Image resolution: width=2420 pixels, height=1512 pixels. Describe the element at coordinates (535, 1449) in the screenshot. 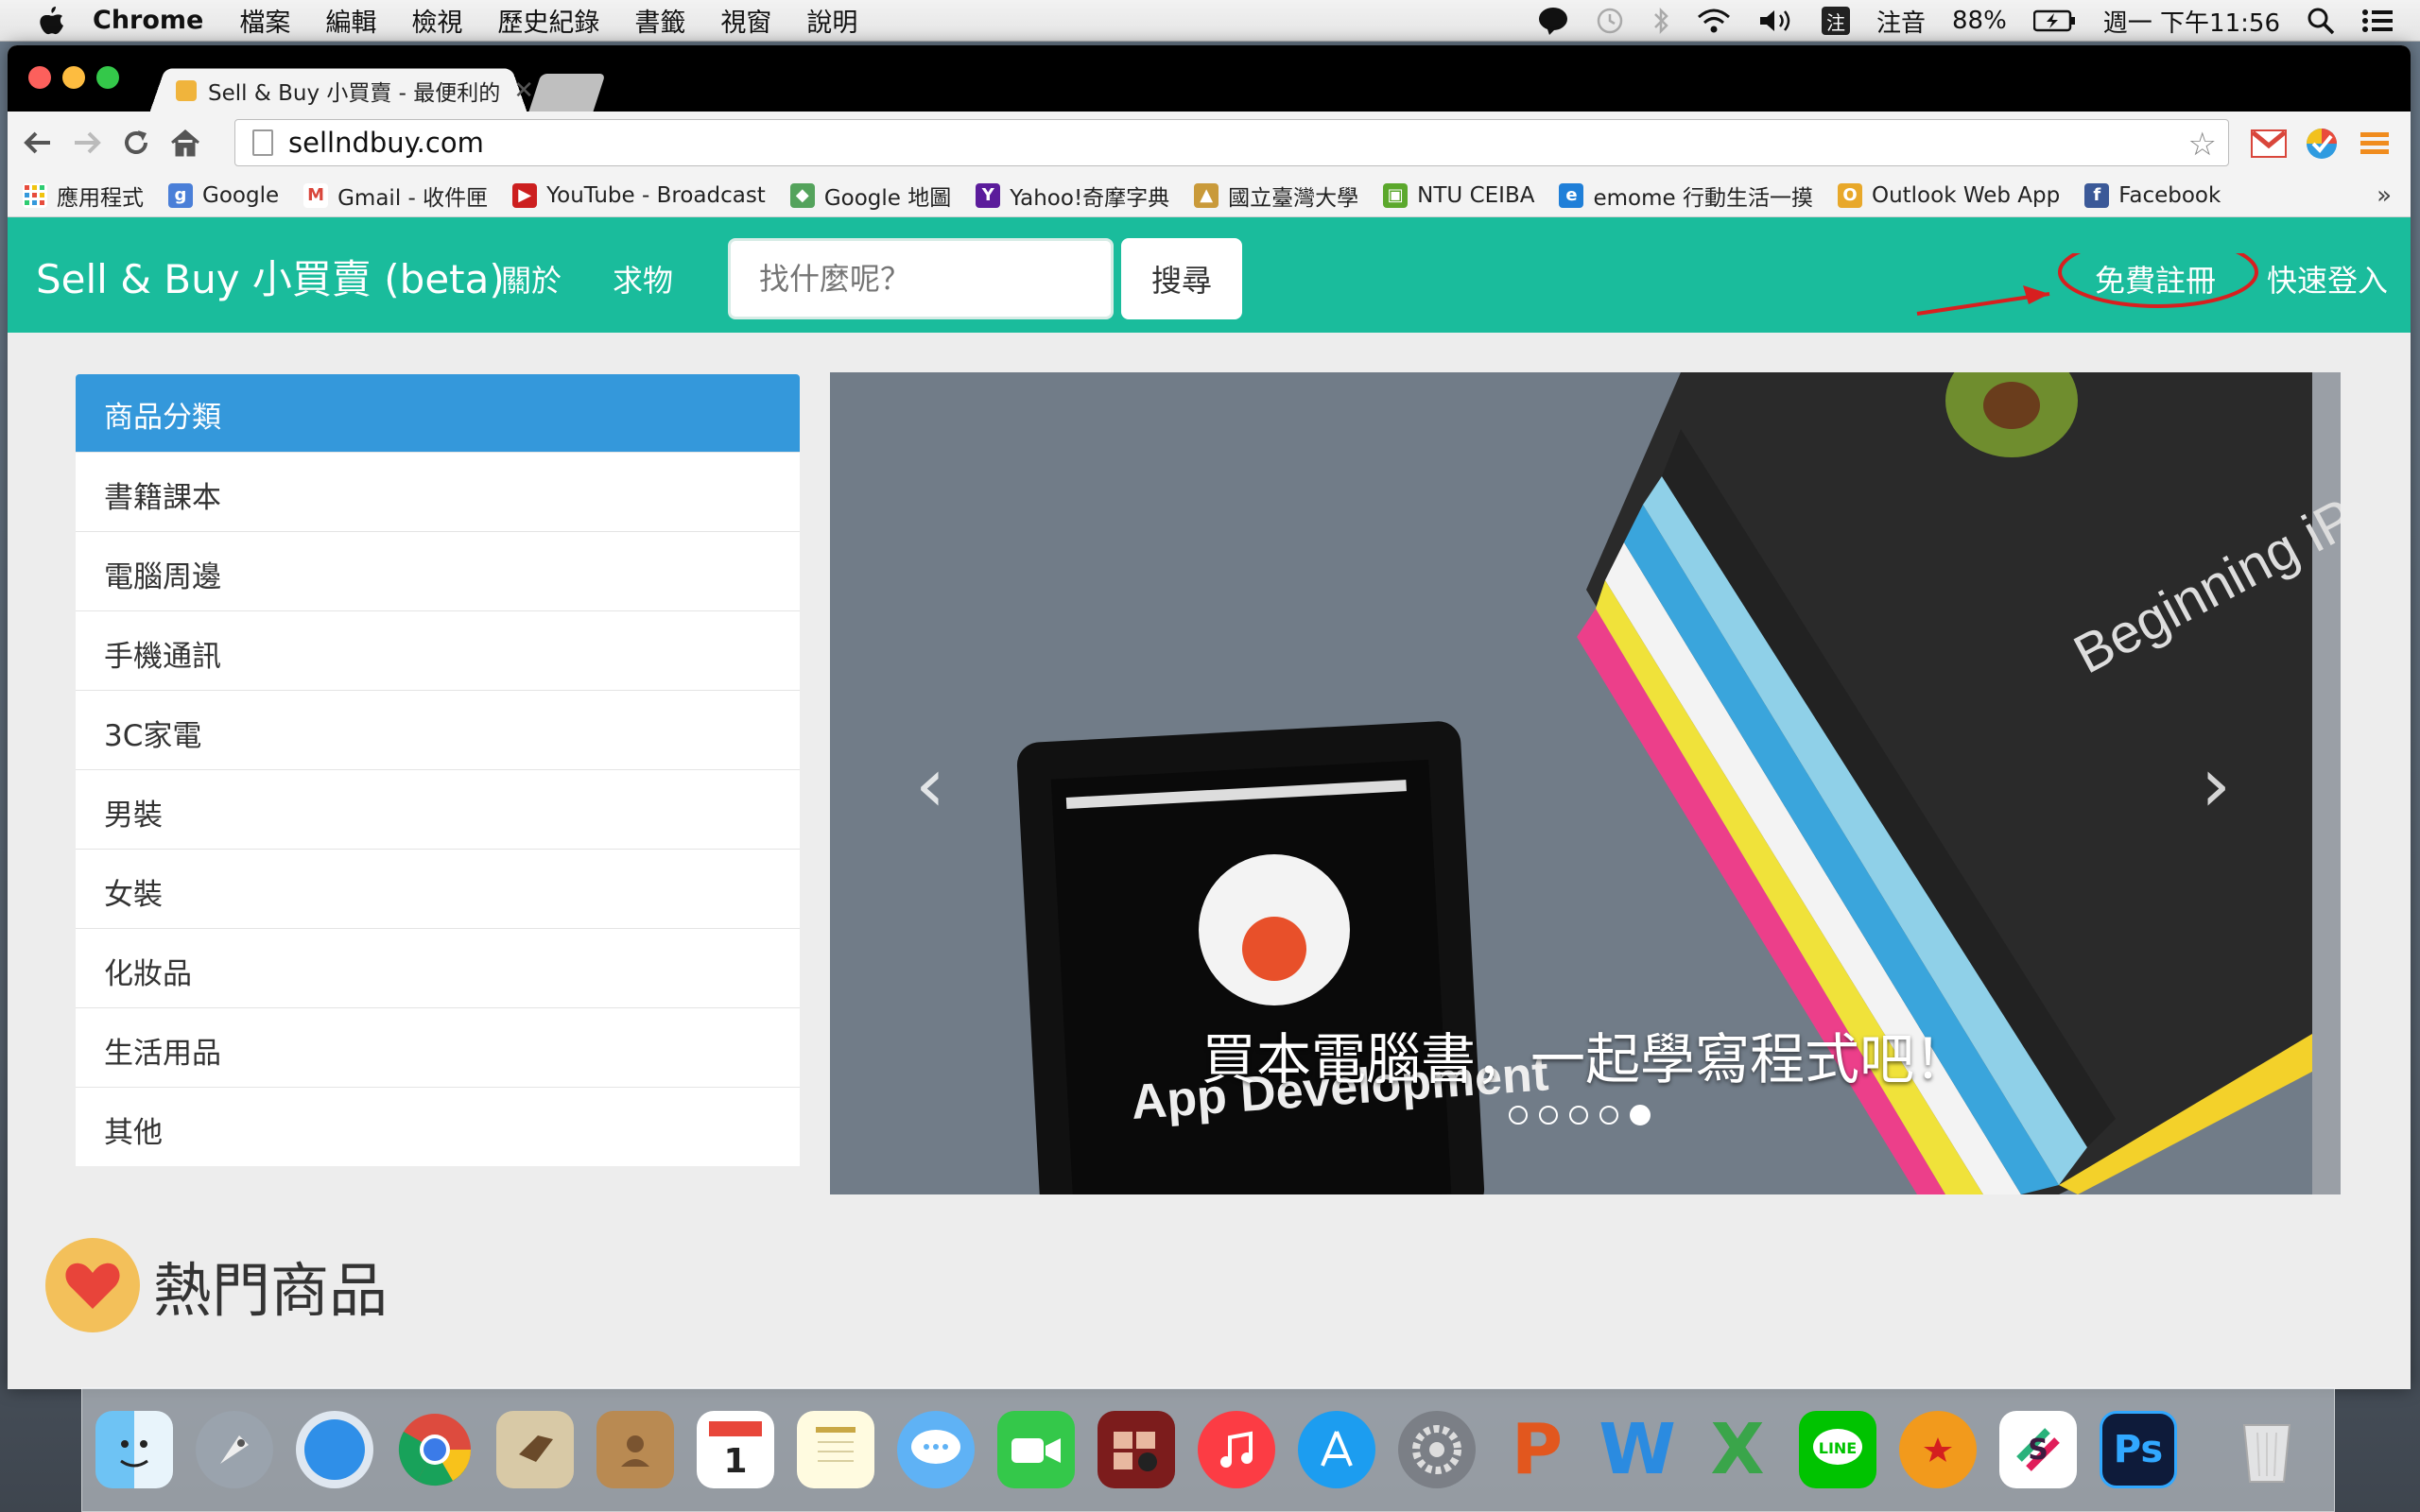

I see `mail-stamp-icon` at that location.